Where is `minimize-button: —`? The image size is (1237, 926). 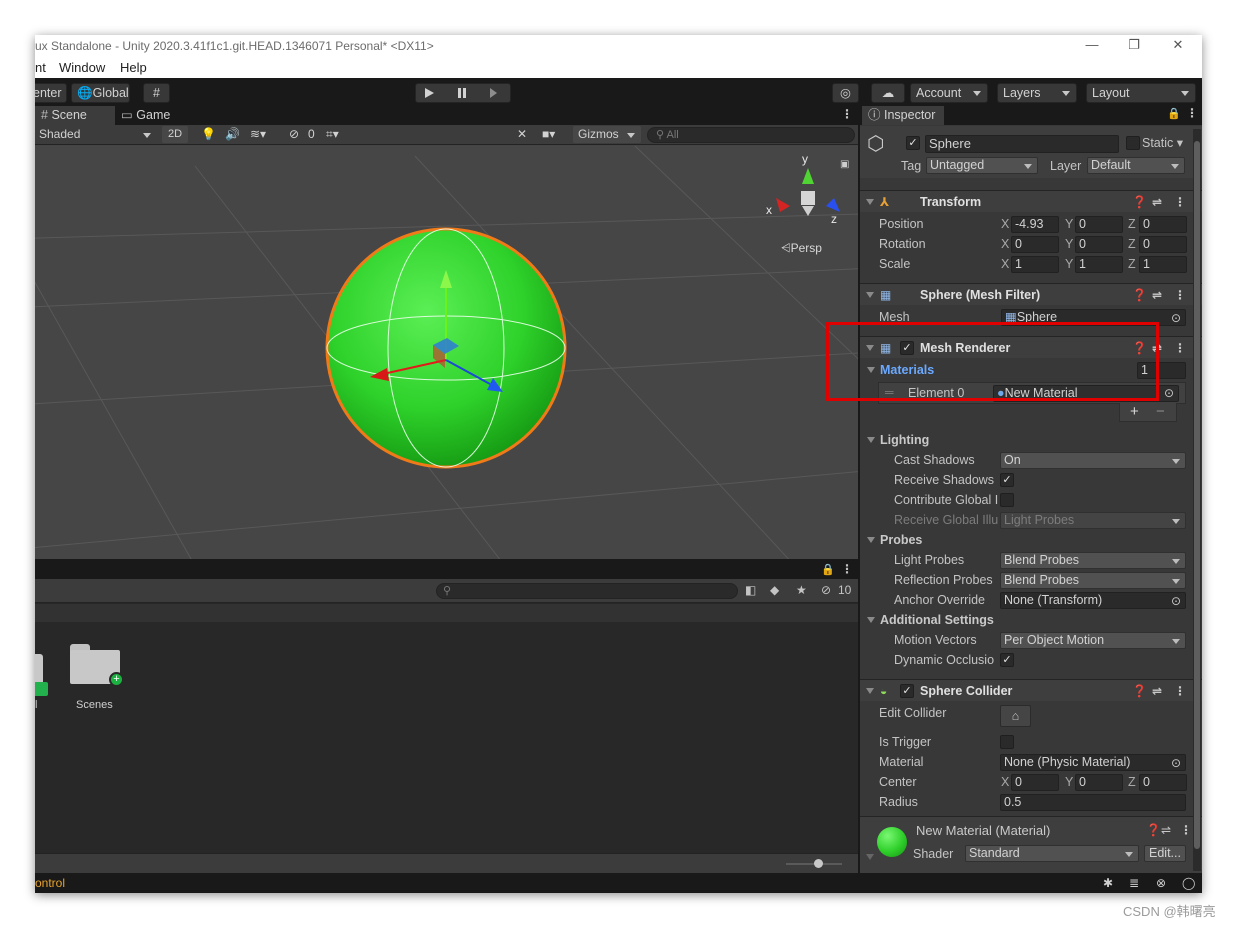
minimize-button: — is located at coordinates (1092, 46).